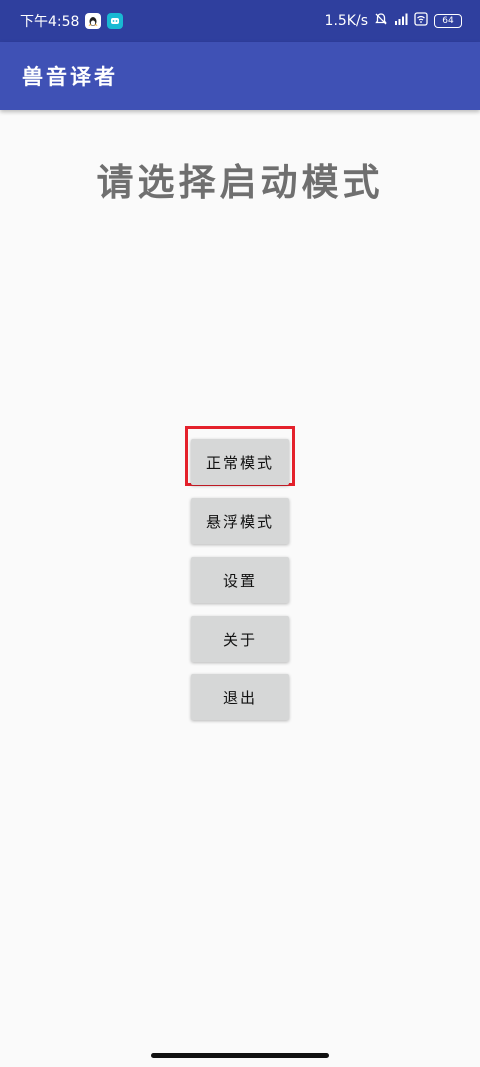 This screenshot has width=480, height=1067. I want to click on about-button: 关于, so click(240, 639).